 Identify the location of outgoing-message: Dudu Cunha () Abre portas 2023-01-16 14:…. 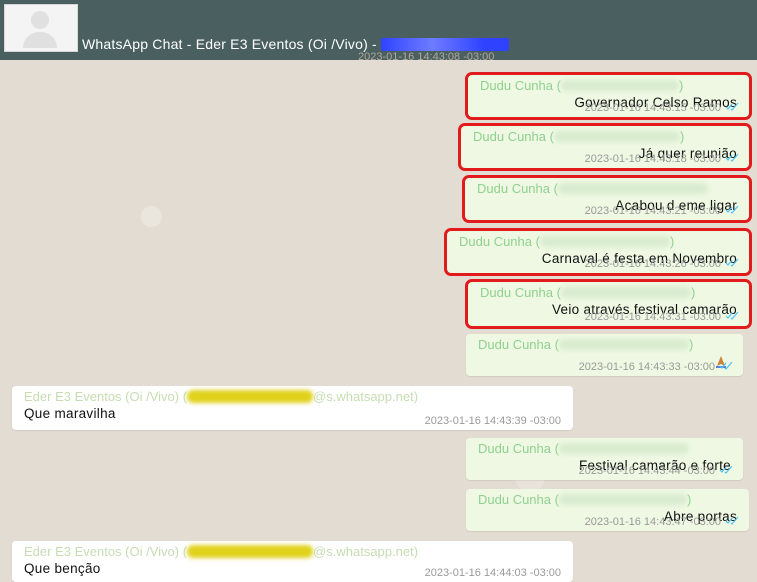
(607, 510).